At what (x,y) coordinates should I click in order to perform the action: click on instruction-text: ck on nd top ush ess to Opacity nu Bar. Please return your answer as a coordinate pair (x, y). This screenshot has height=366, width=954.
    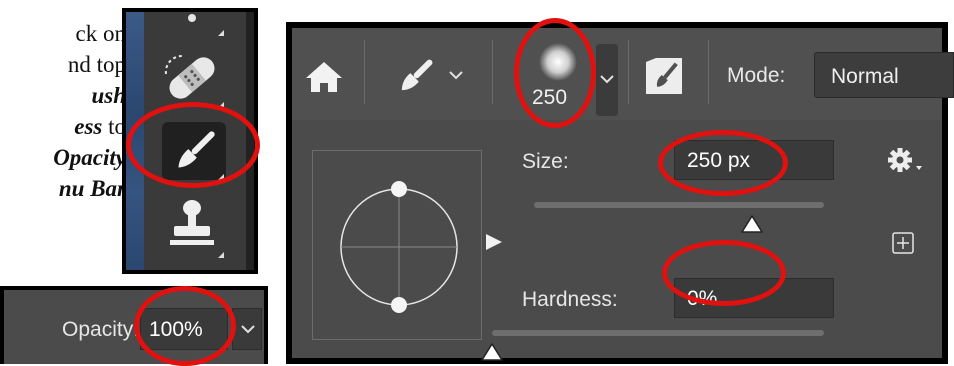
    Looking at the image, I should click on (65, 111).